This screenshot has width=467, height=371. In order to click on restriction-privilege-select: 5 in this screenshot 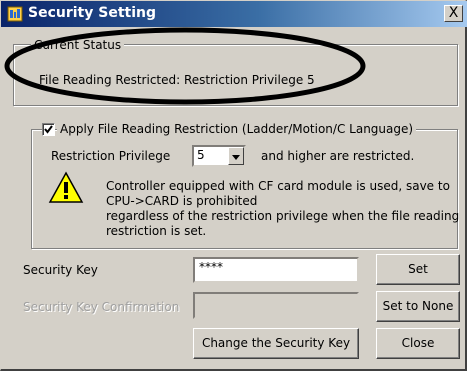, I will do `click(219, 156)`.